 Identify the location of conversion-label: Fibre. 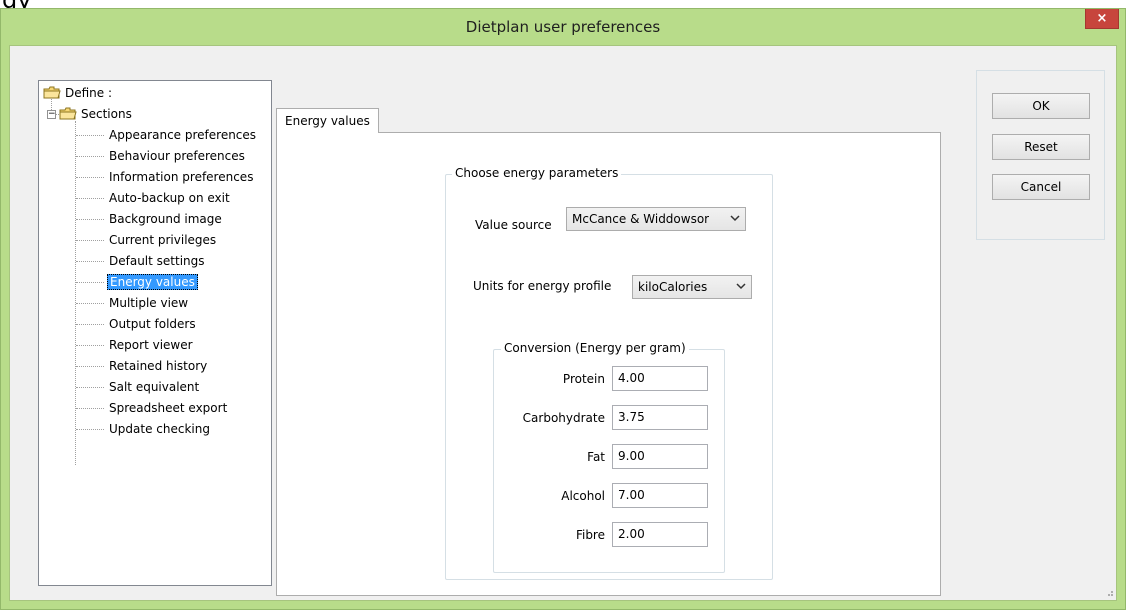
(590, 535).